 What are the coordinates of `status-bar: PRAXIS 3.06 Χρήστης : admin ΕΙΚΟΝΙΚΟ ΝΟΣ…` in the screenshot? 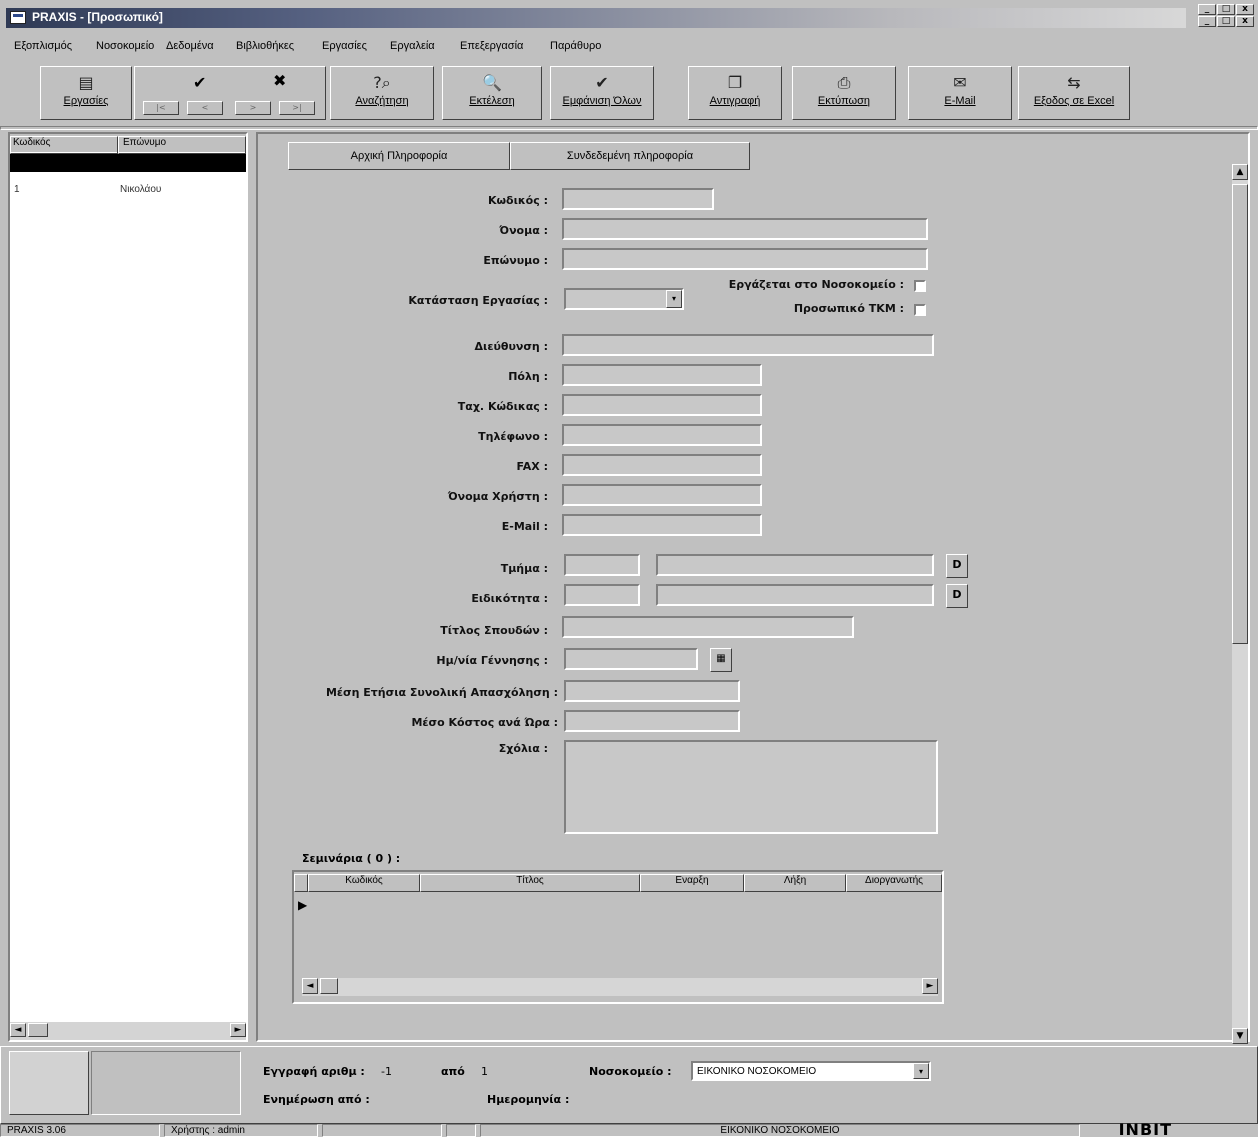 It's located at (629, 1128).